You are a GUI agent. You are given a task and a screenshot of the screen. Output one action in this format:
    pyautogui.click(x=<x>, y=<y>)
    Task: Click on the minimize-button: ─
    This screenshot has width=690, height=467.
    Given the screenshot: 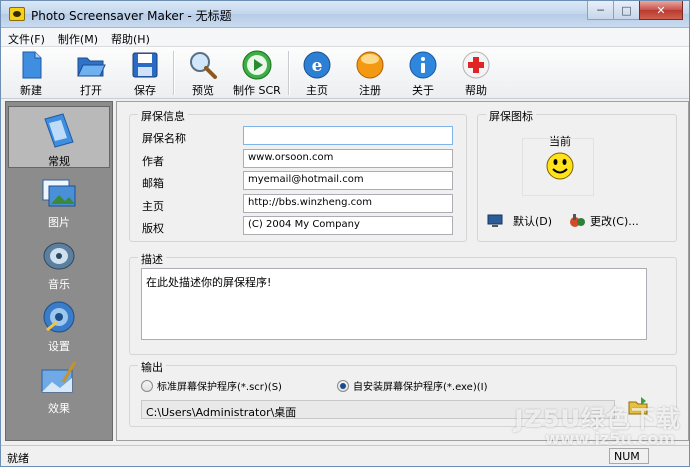 What is the action you would take?
    pyautogui.click(x=600, y=10)
    